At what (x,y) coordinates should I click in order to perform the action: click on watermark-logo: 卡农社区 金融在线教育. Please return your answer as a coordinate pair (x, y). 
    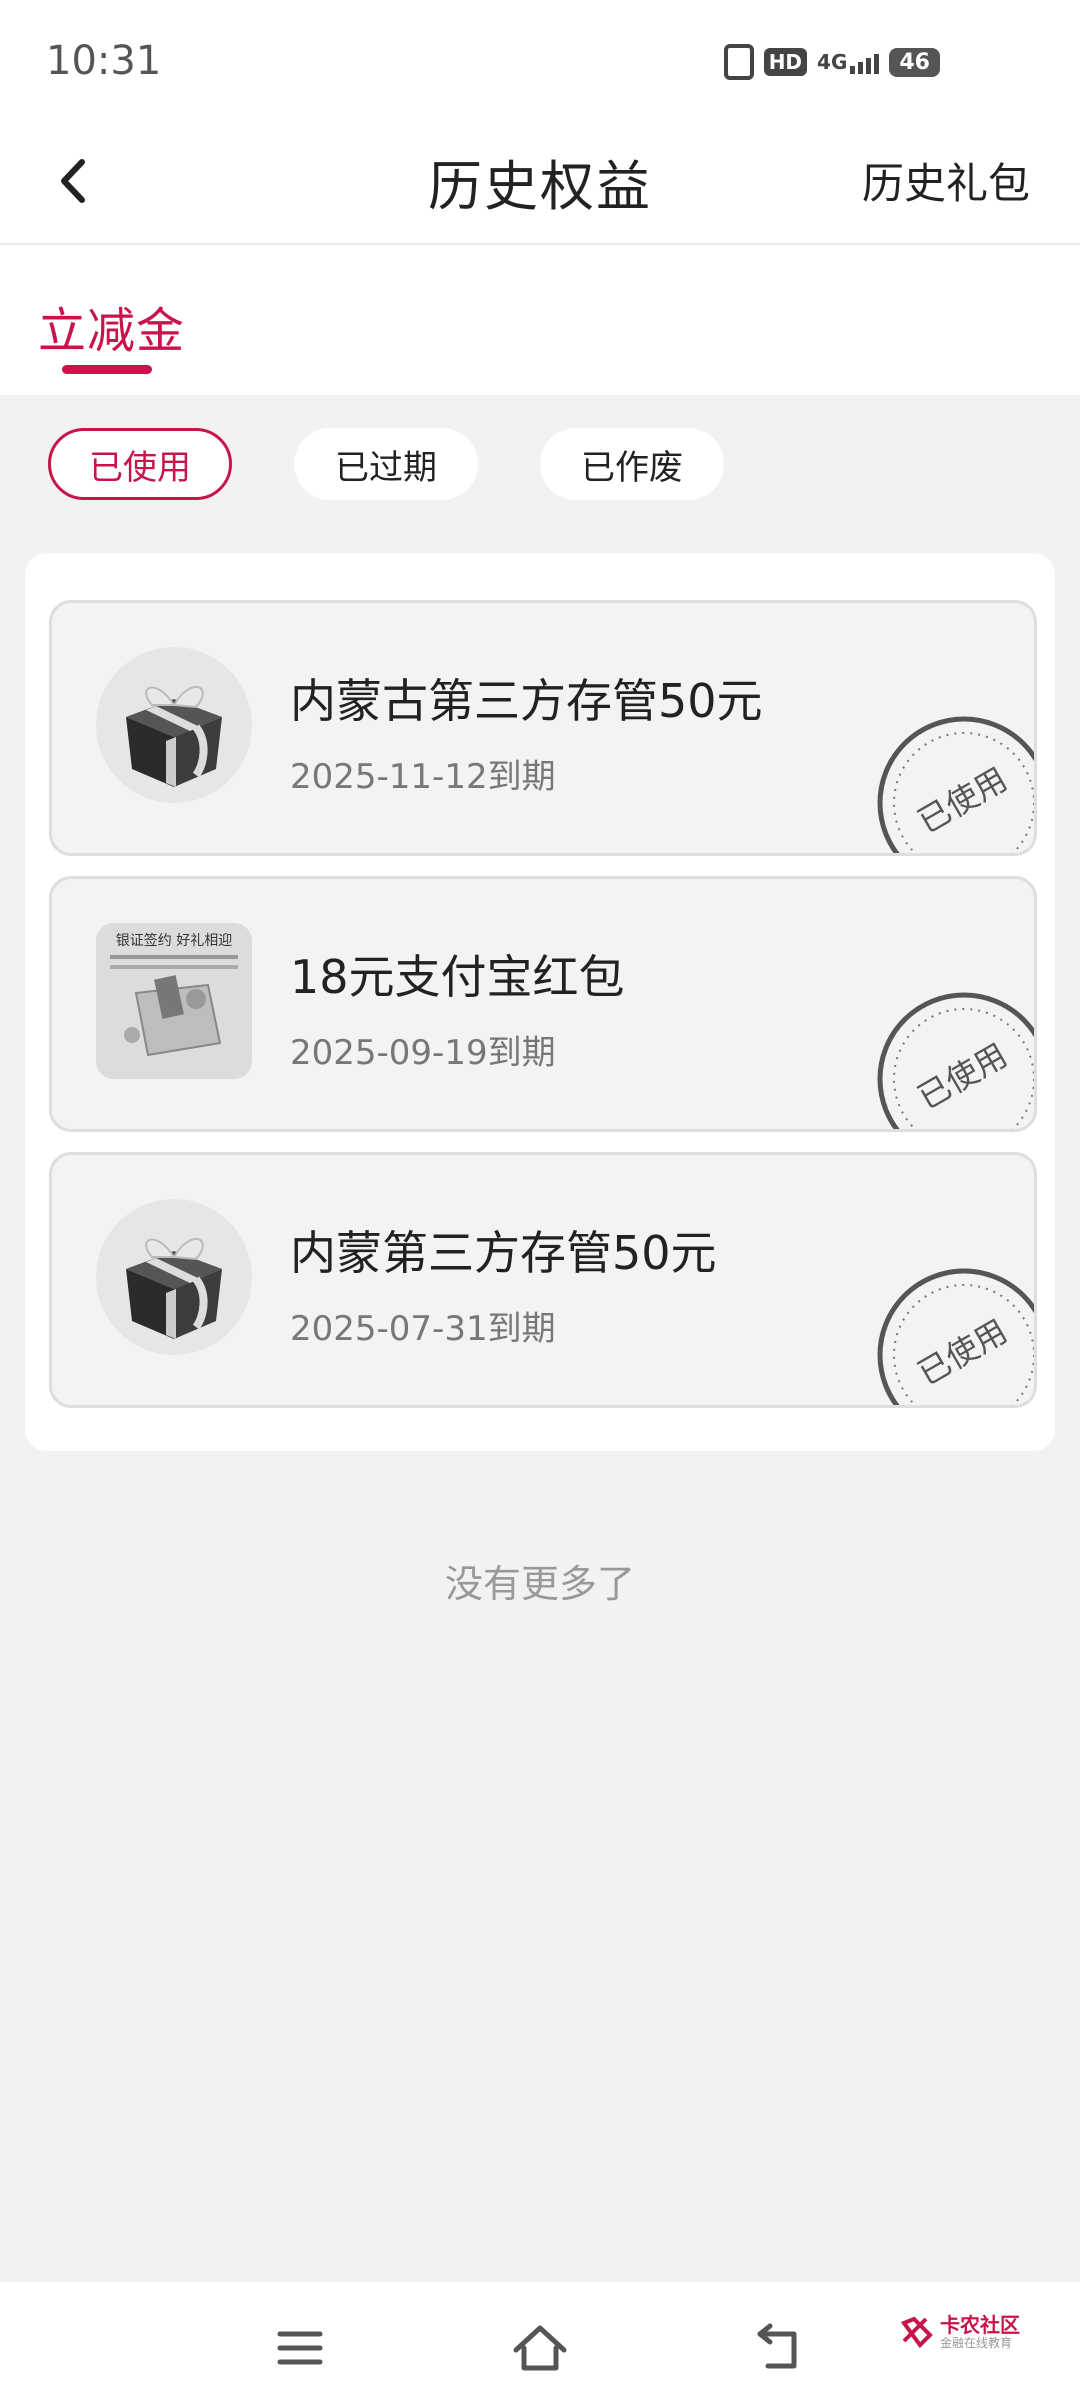
    Looking at the image, I should click on (960, 2332).